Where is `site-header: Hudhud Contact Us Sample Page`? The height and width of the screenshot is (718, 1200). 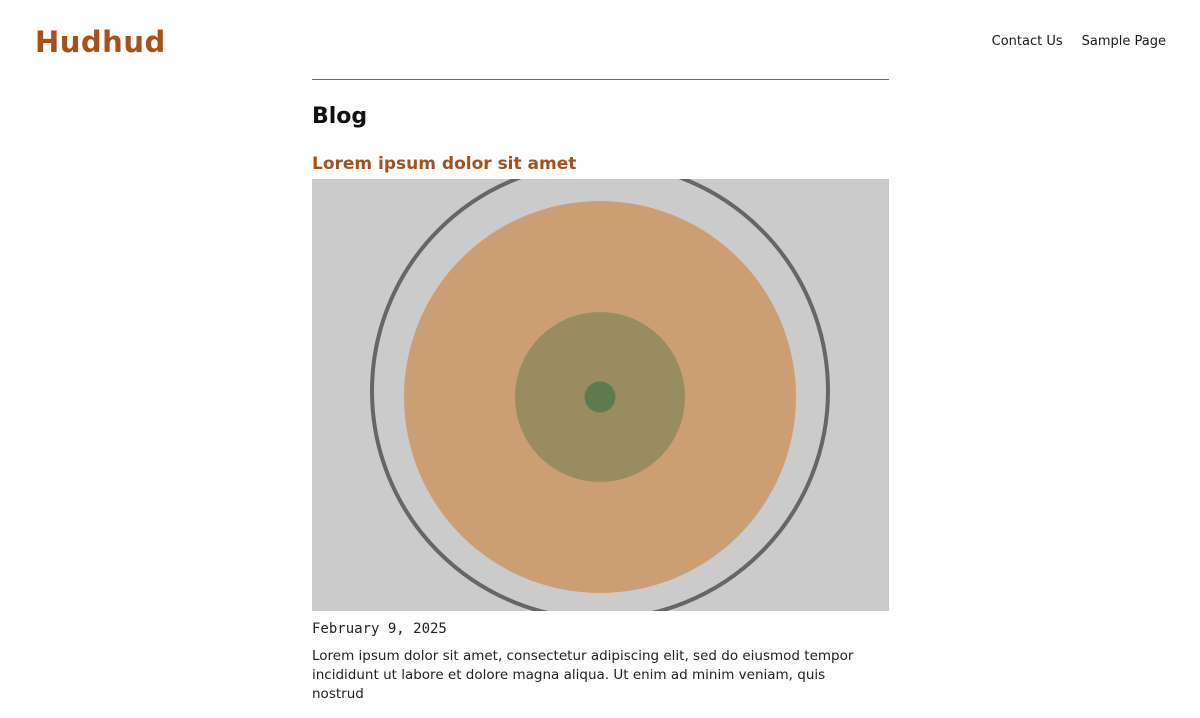
site-header: Hudhud Contact Us Sample Page is located at coordinates (600, 40).